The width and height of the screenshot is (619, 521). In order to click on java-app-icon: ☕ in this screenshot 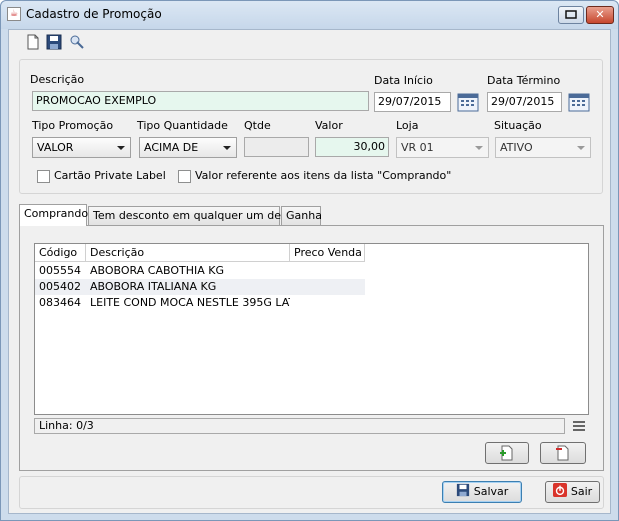, I will do `click(14, 14)`.